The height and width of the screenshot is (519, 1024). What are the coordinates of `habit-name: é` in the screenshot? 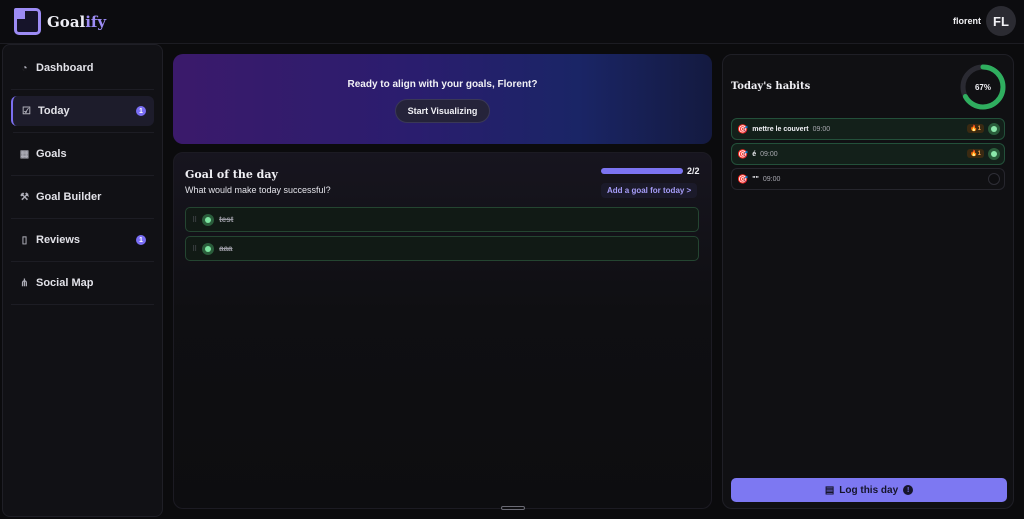 It's located at (754, 154).